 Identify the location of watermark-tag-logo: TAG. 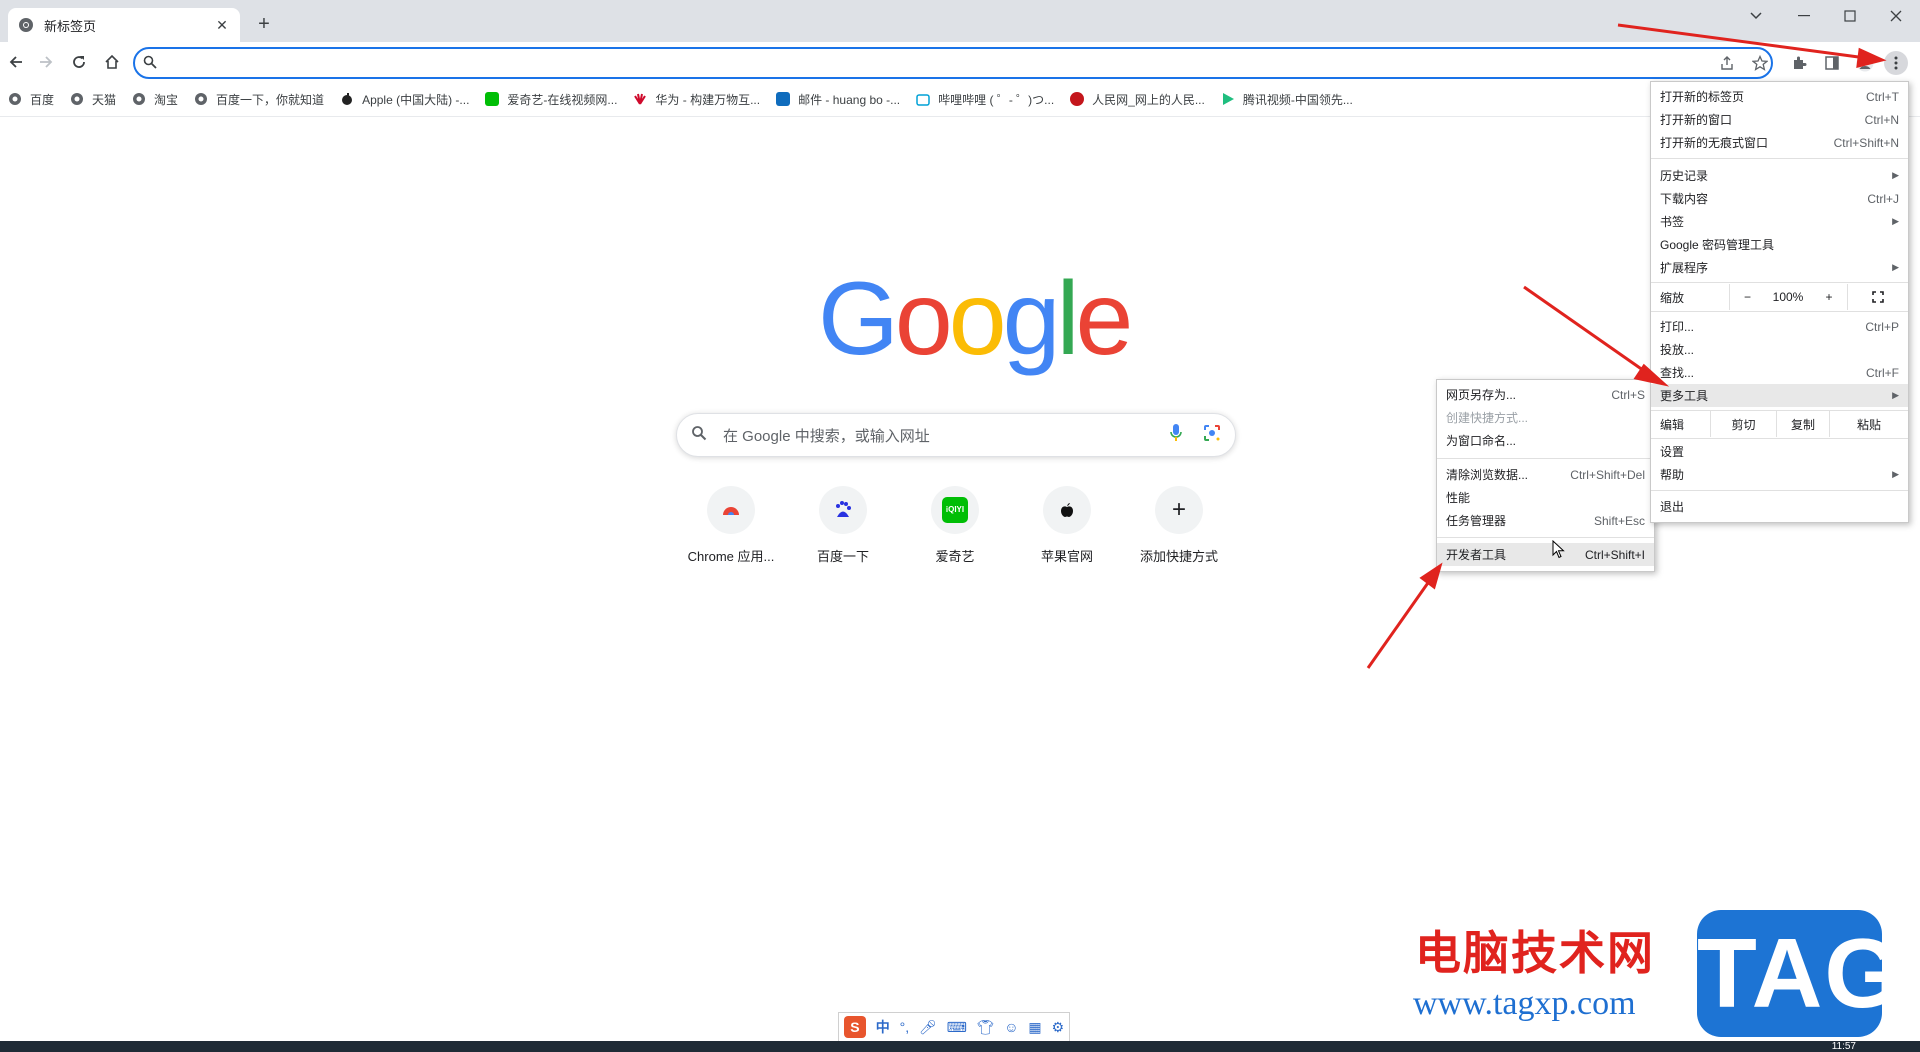
(1799, 973).